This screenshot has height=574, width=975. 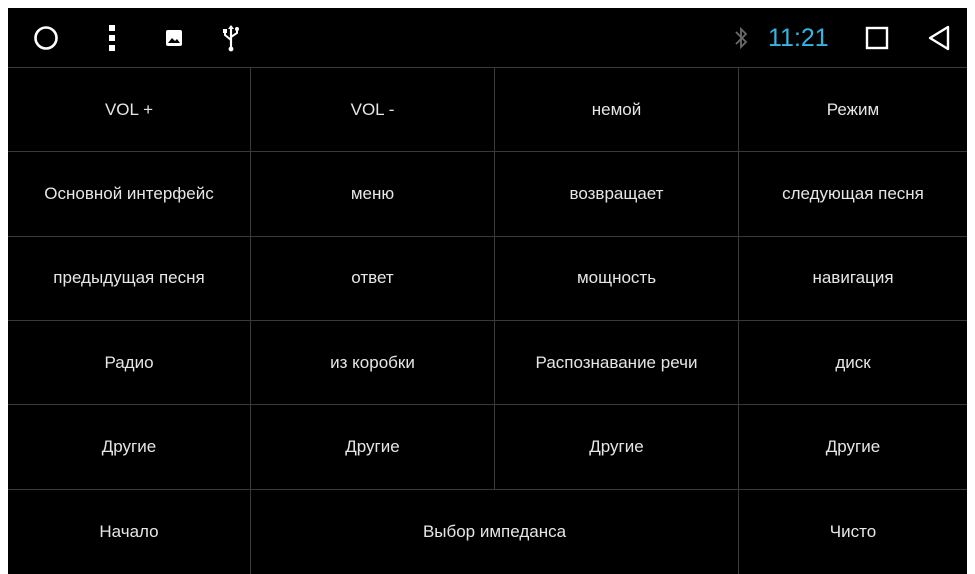 What do you see at coordinates (617, 447) in the screenshot?
I see `grid-cell-other-3: Другие` at bounding box center [617, 447].